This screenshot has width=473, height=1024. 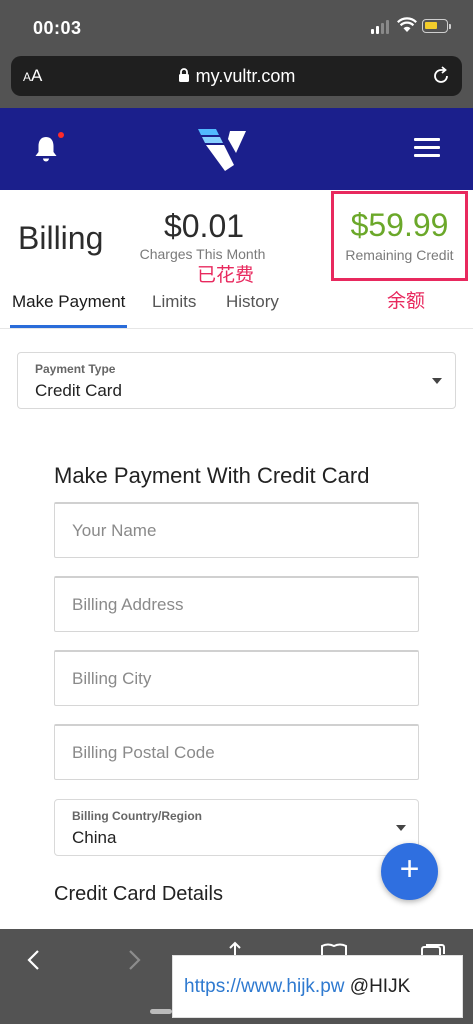 I want to click on credit-label: Remaining Credit, so click(x=399, y=255).